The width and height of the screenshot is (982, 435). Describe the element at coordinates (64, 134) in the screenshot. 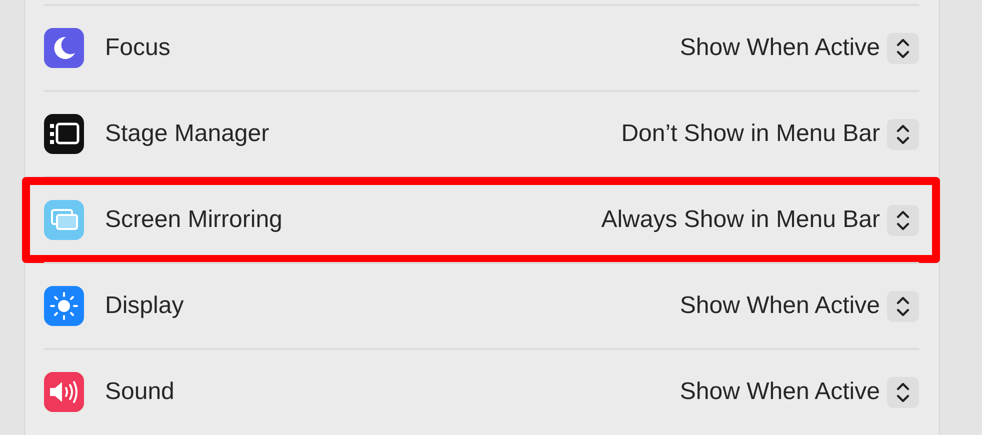

I see `stage-manager-icon` at that location.